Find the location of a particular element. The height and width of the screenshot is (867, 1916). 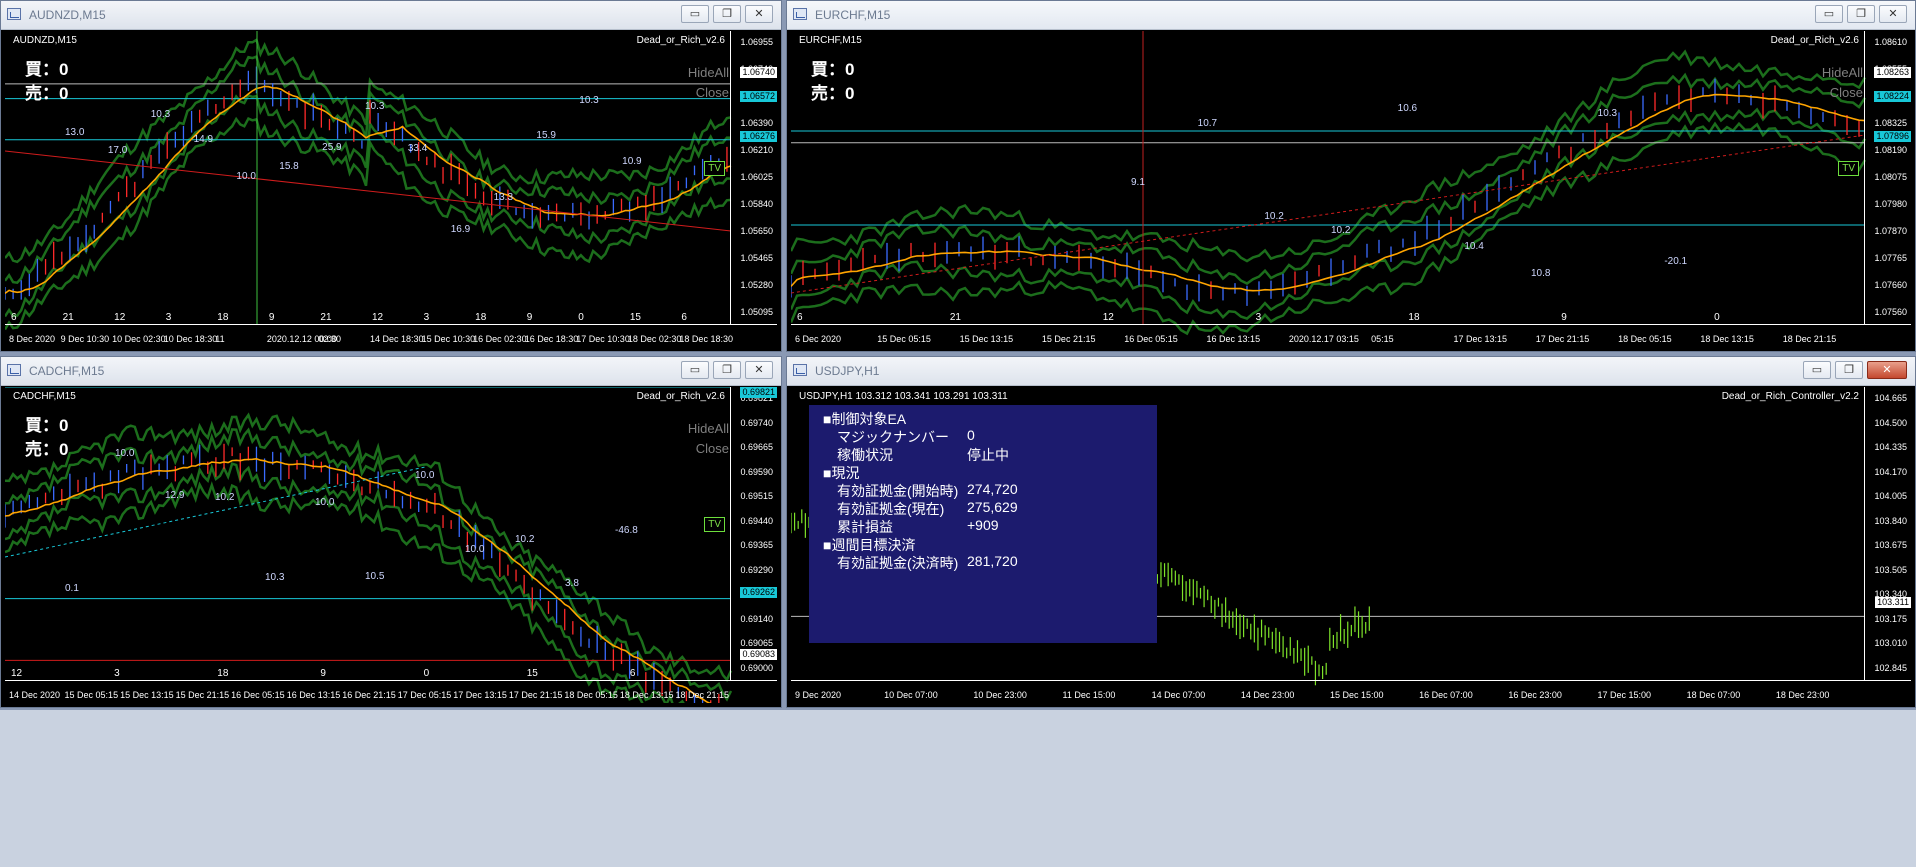

status-value: 停止中 is located at coordinates (988, 455).